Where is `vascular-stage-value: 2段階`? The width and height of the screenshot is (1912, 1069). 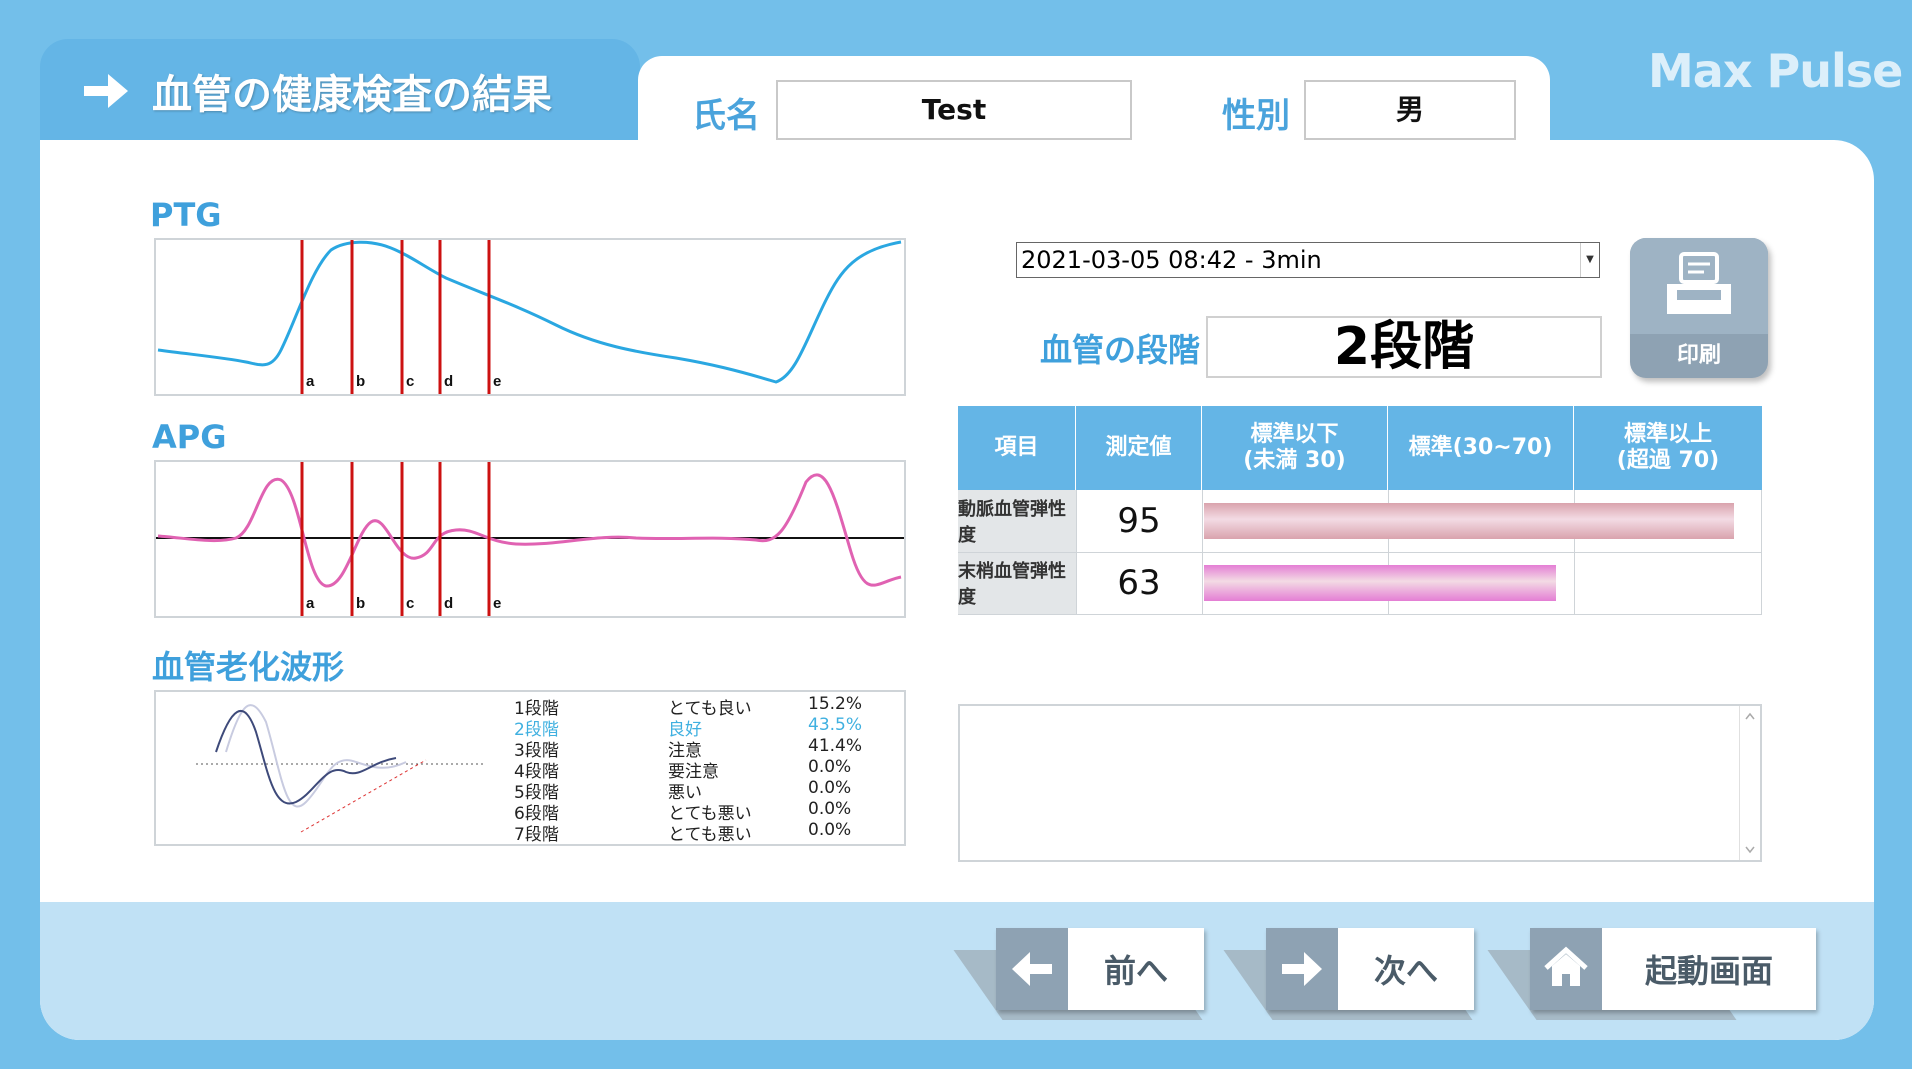
vascular-stage-value: 2段階 is located at coordinates (1404, 347).